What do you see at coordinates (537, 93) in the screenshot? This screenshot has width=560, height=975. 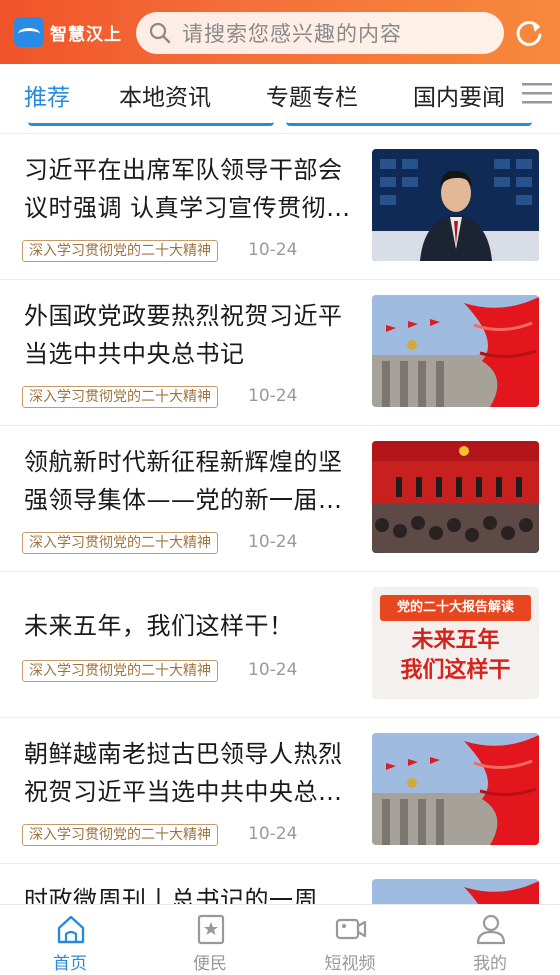 I see `menu-icon` at bounding box center [537, 93].